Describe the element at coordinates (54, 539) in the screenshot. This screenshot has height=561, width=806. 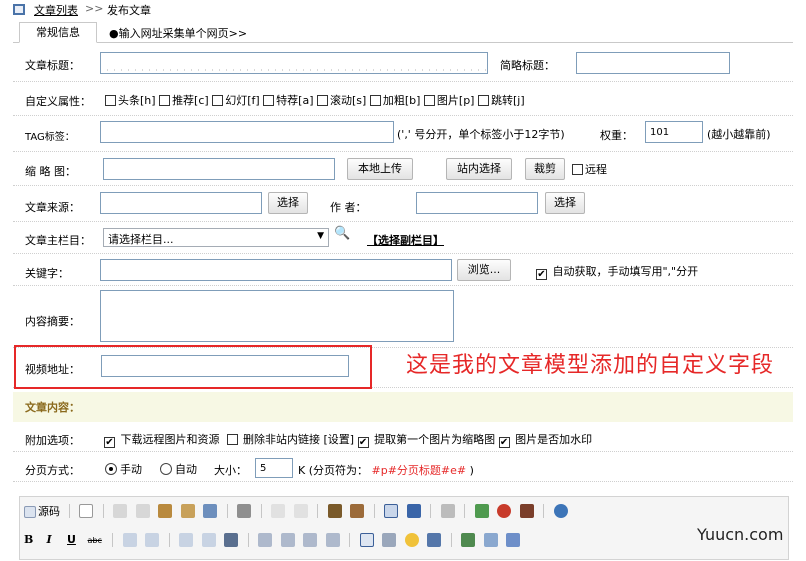
I see `italic-button: I` at that location.